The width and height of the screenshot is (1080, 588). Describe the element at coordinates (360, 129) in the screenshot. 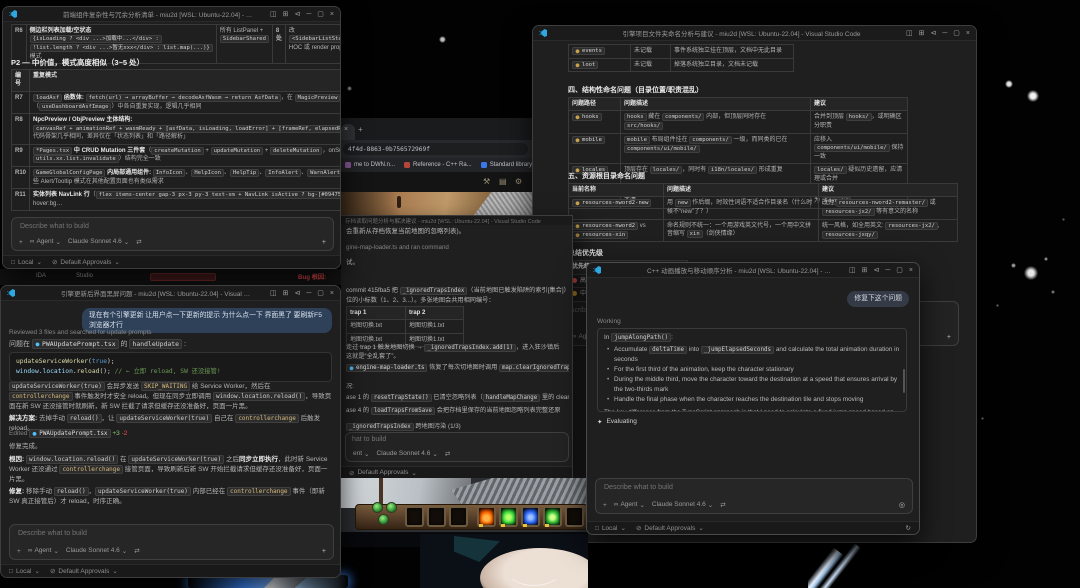

I see `new-tab-icon: +` at that location.